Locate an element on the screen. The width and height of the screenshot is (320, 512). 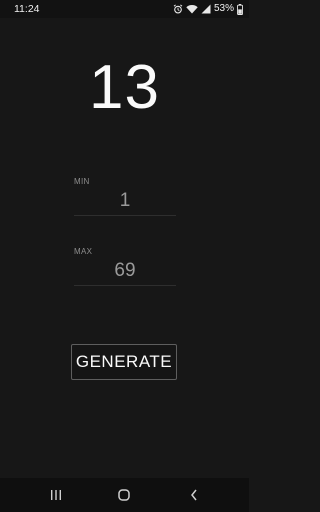
battery-percent: 53% is located at coordinates (223, 8).